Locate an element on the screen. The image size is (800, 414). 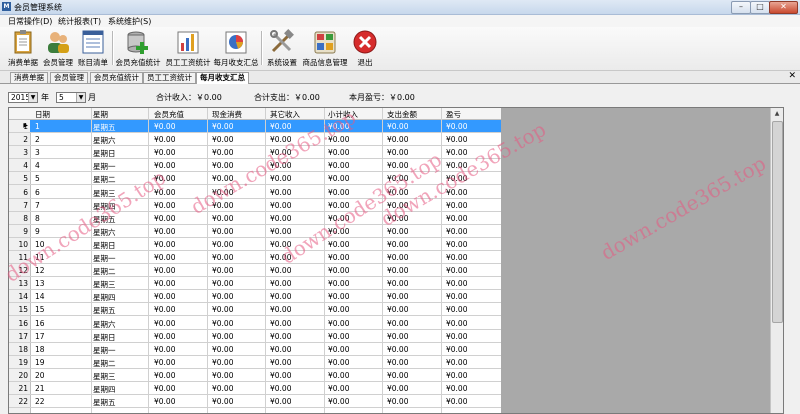
table-cell: 22 is located at coordinates (40, 401).